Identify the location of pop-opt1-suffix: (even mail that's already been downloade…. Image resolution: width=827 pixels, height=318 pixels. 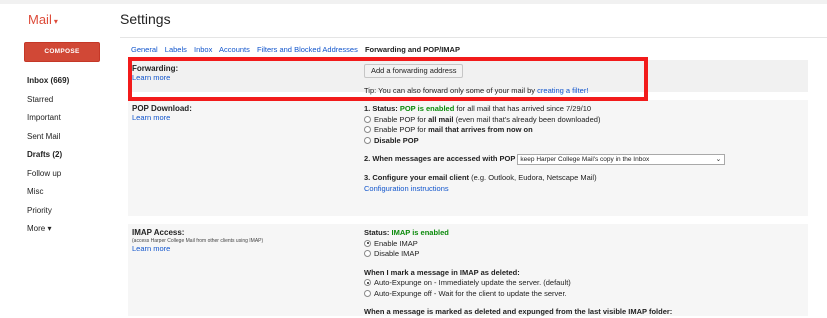
(527, 119).